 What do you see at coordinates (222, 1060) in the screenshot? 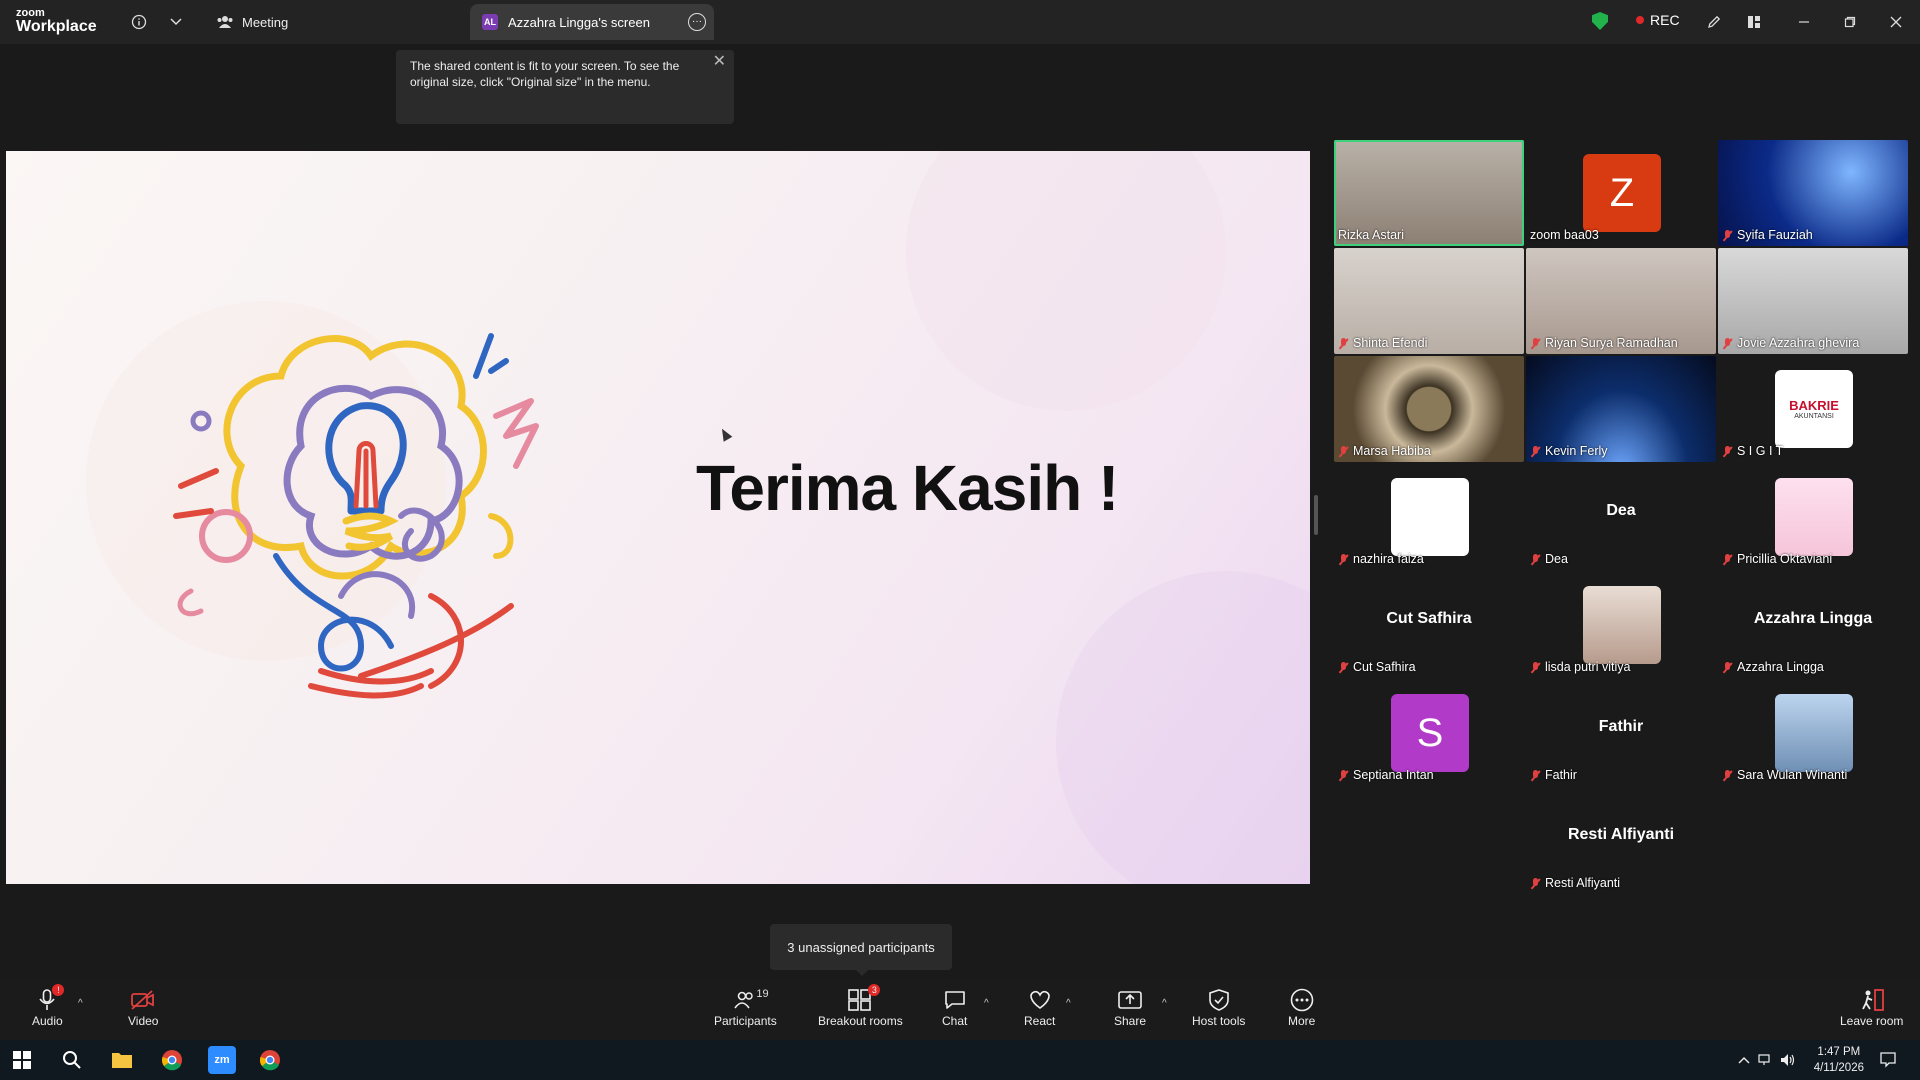
I see `zoom-app-icon: zm` at bounding box center [222, 1060].